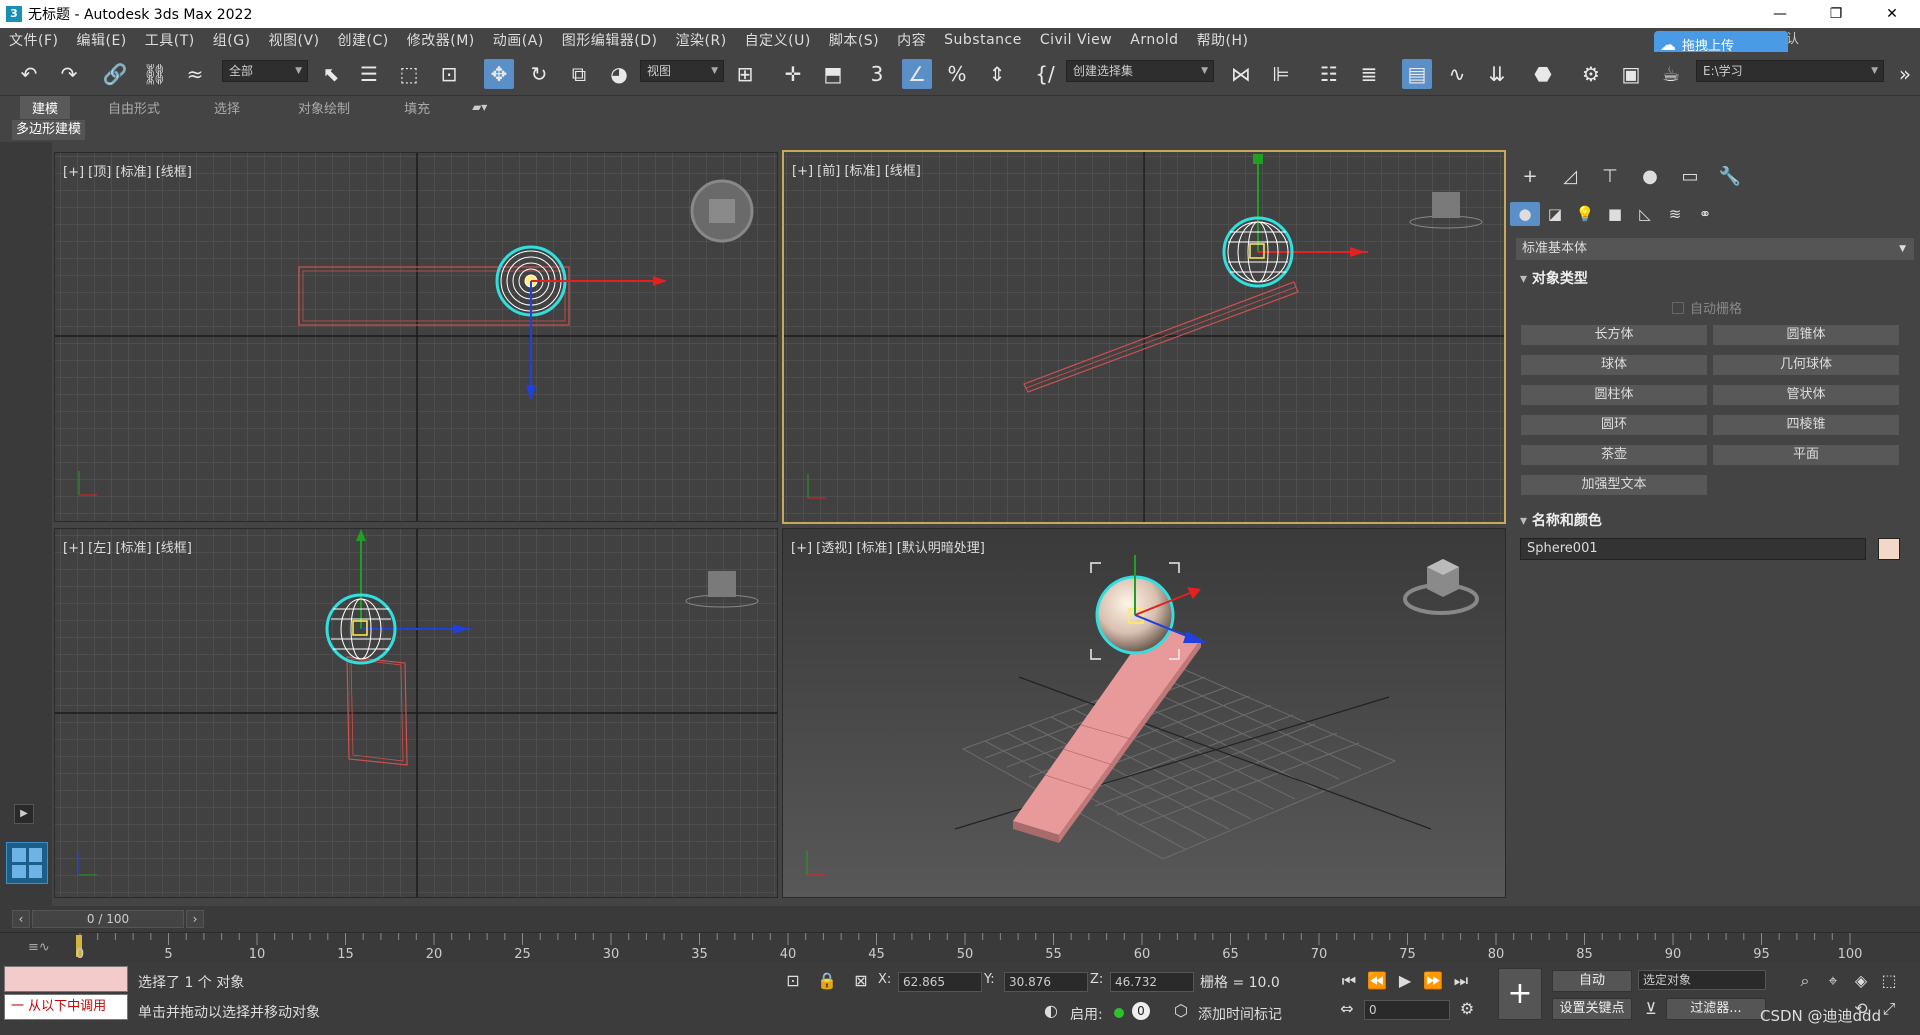 The image size is (1920, 1035). I want to click on menu-scripting: 脚本(S), so click(854, 40).